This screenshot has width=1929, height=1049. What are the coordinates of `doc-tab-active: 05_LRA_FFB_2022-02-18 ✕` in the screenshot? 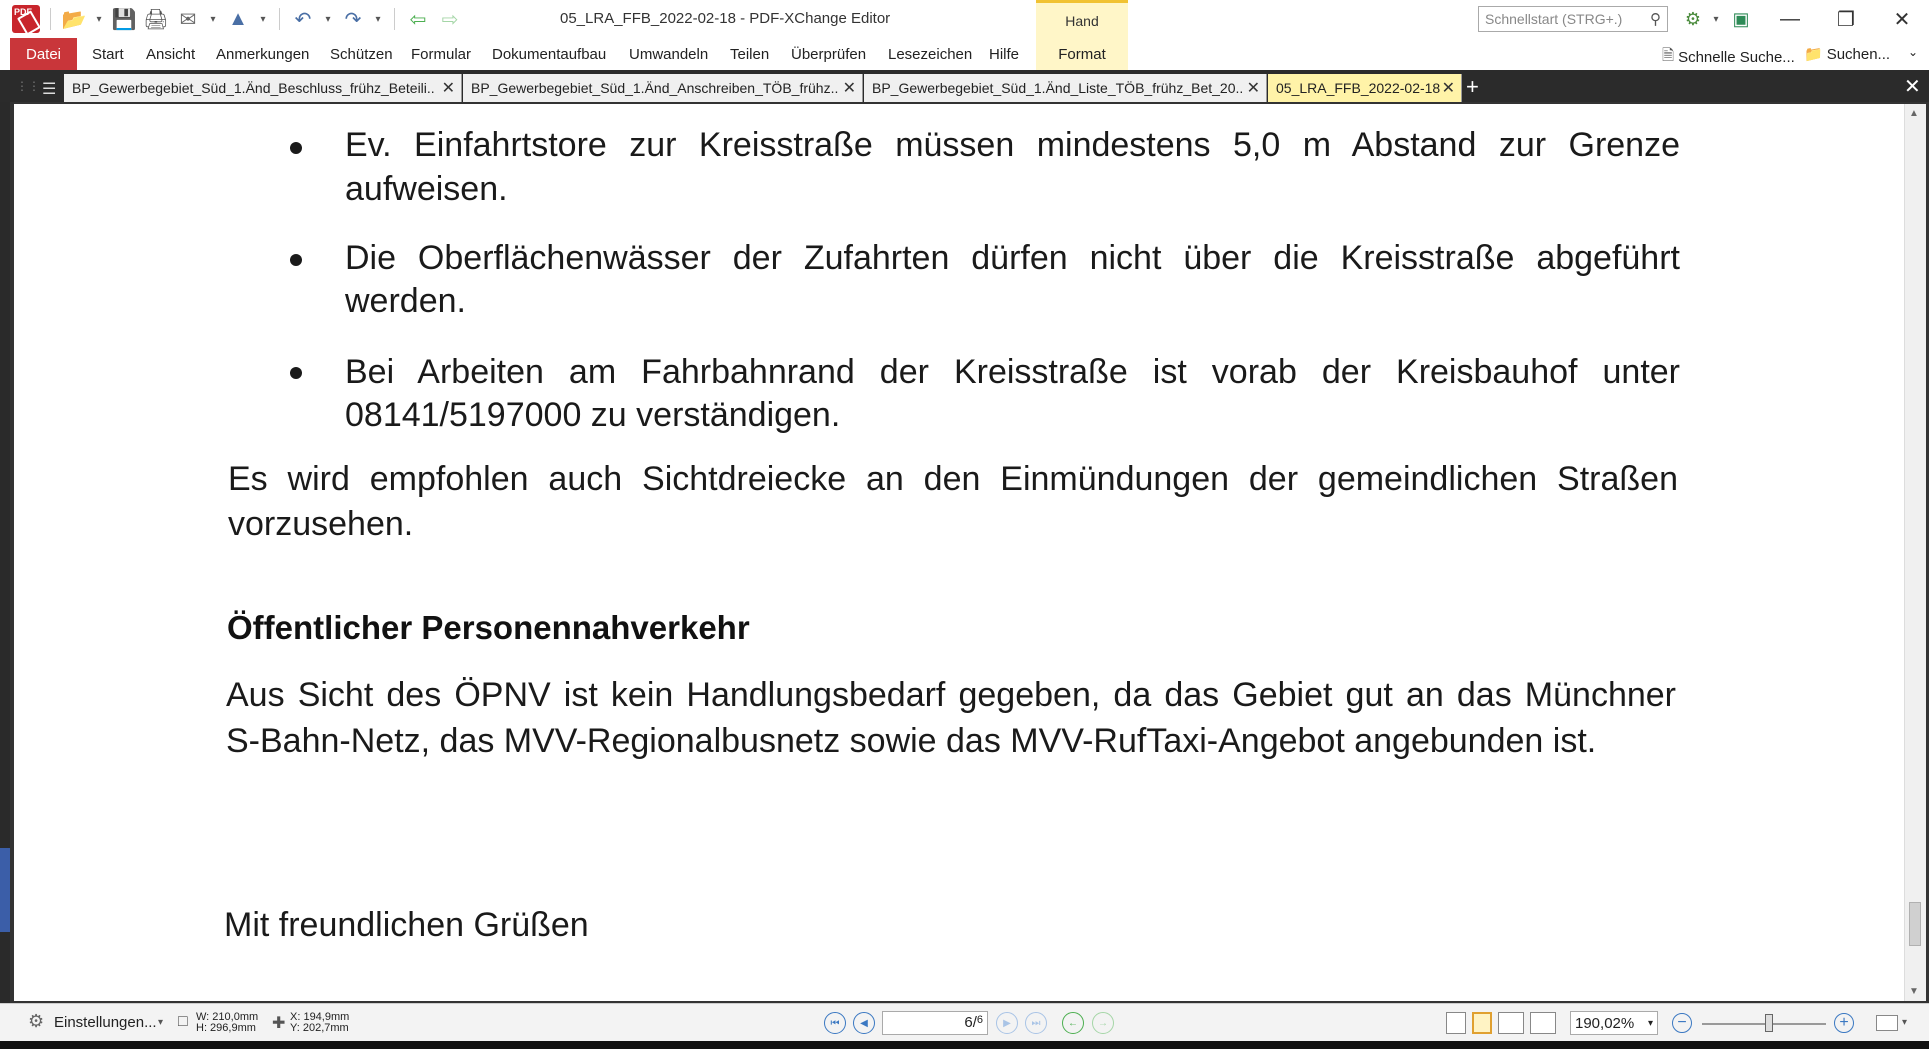 It's located at (1365, 88).